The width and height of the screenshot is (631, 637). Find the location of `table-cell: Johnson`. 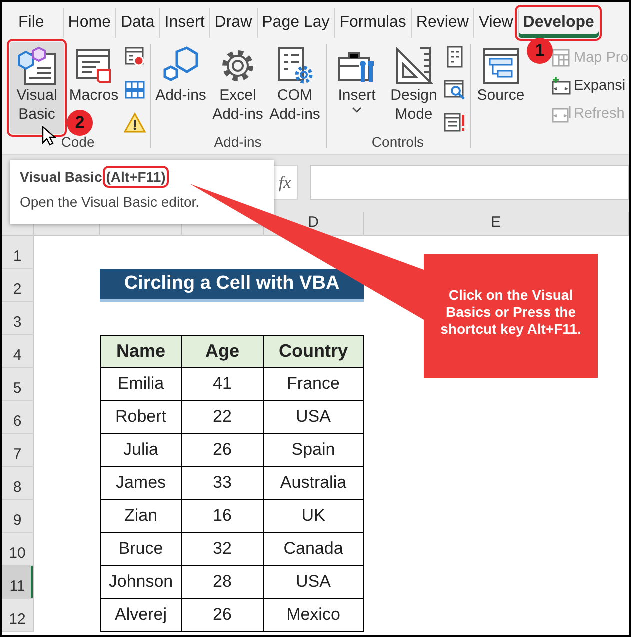

table-cell: Johnson is located at coordinates (141, 582).